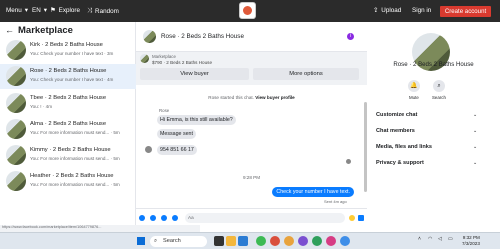  I want to click on view-buyer-label: View buyer, so click(194, 74).